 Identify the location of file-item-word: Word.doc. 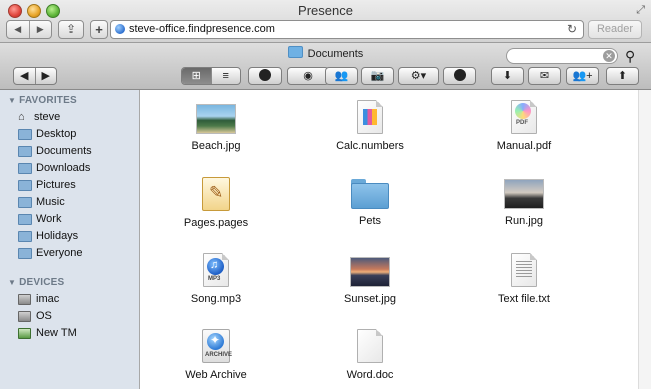
(370, 355).